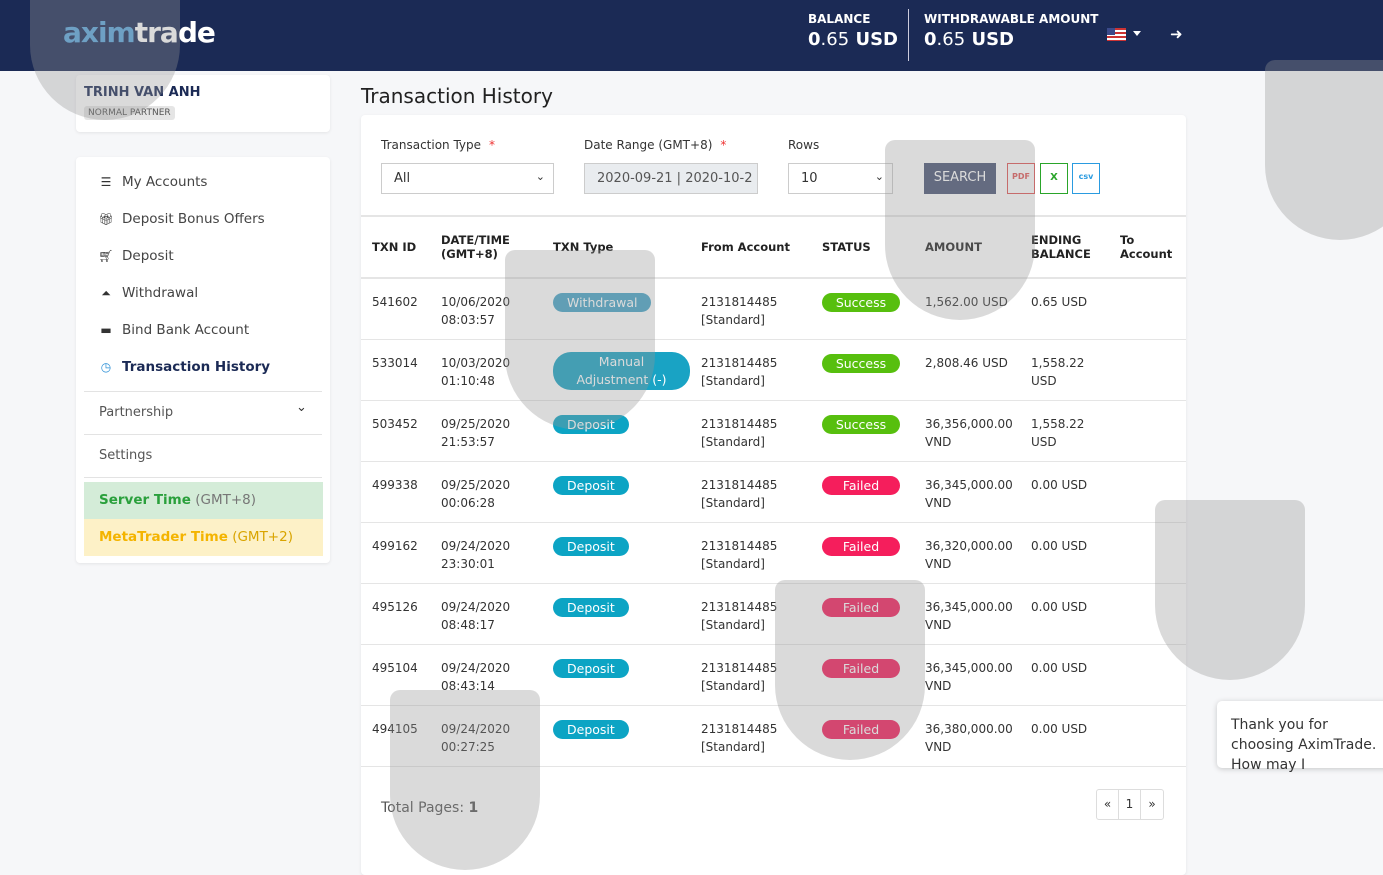 The width and height of the screenshot is (1383, 875). What do you see at coordinates (125, 455) in the screenshot?
I see `sidebar-item-settings: Settings` at bounding box center [125, 455].